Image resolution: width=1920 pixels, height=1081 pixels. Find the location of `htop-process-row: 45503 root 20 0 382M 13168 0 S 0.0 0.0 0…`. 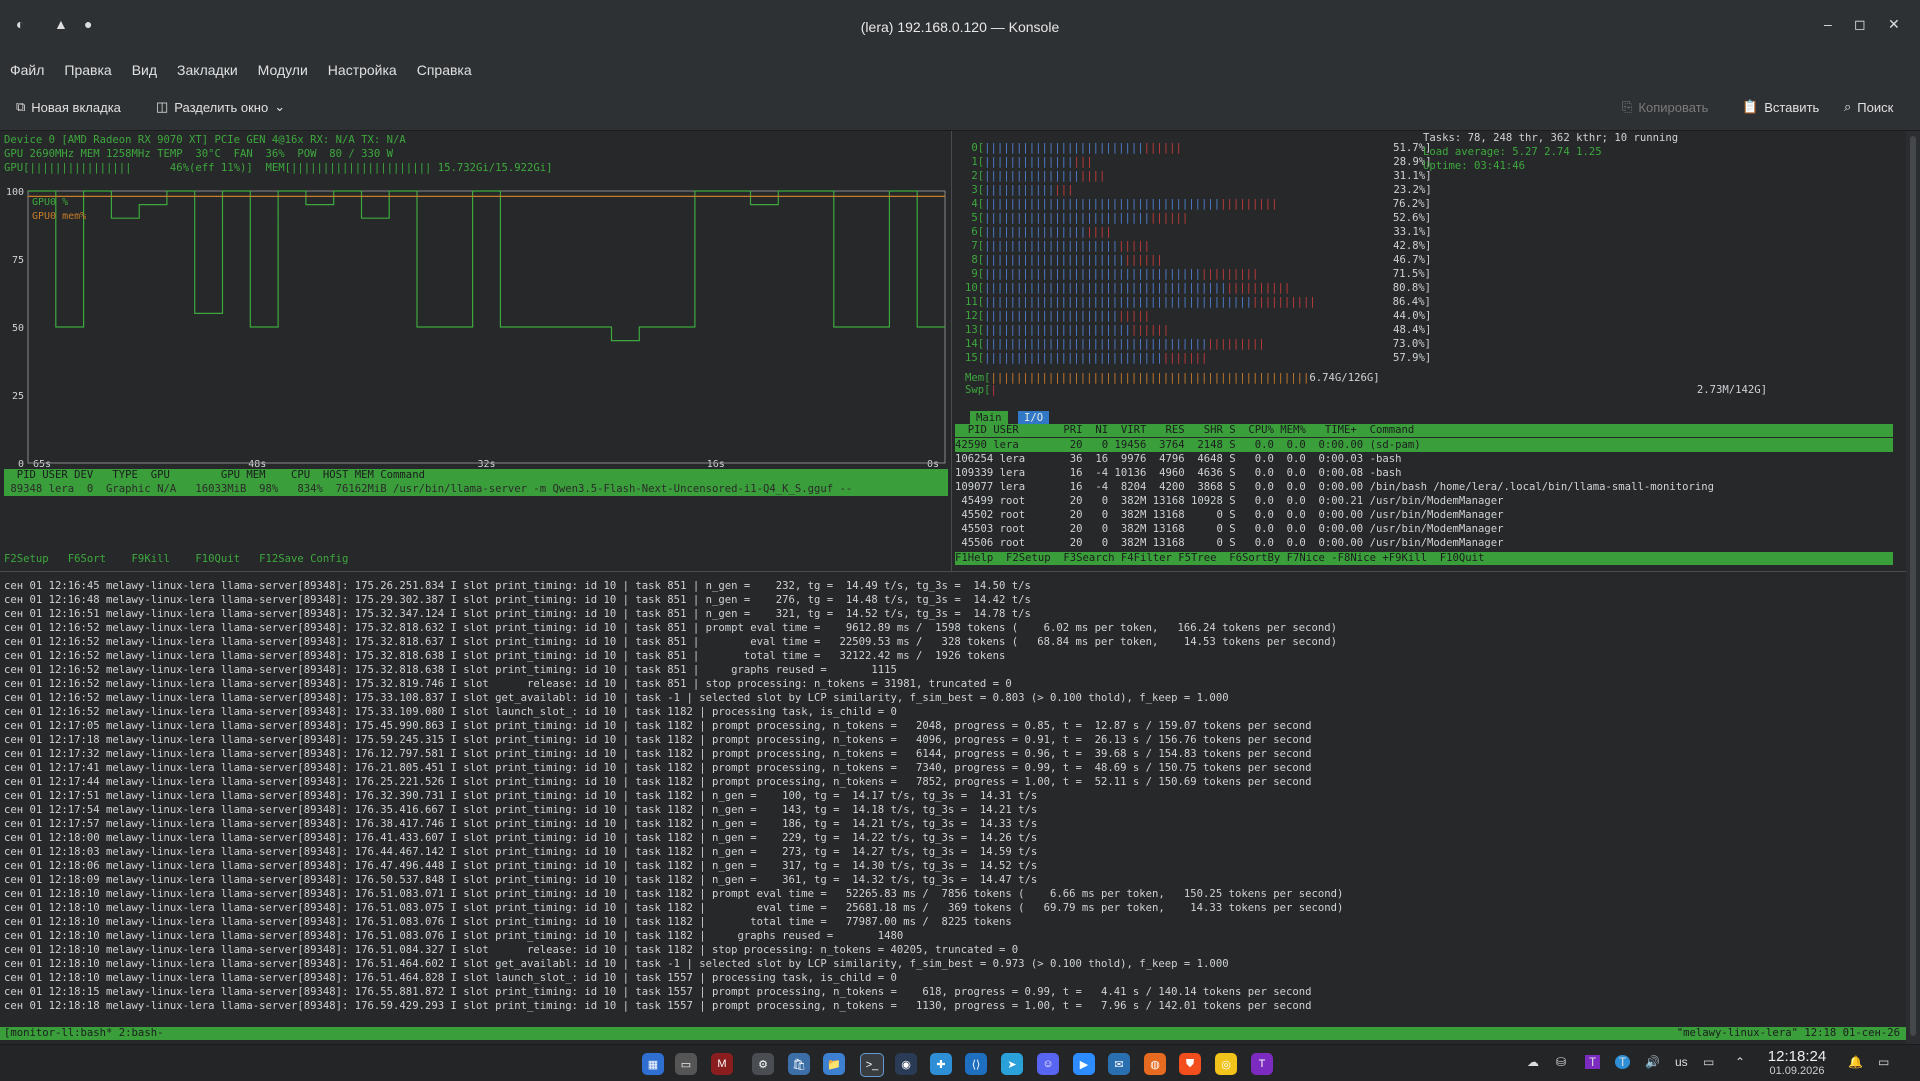

htop-process-row: 45503 root 20 0 382M 13168 0 S 0.0 0.0 0… is located at coordinates (1229, 529).